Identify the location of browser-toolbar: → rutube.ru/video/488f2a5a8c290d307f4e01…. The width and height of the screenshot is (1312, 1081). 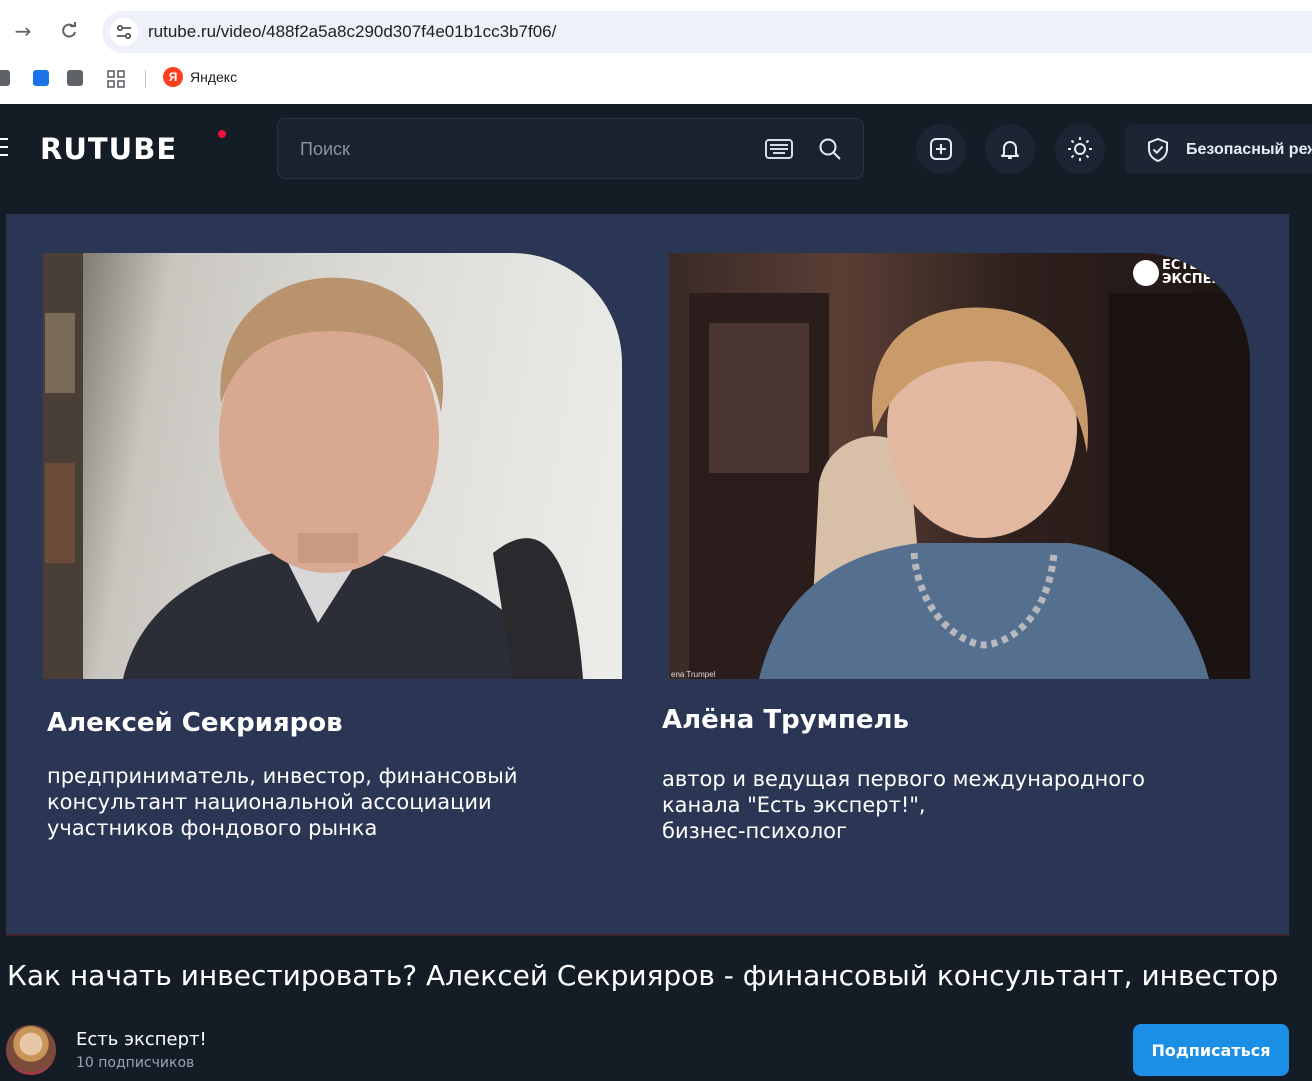
(656, 52).